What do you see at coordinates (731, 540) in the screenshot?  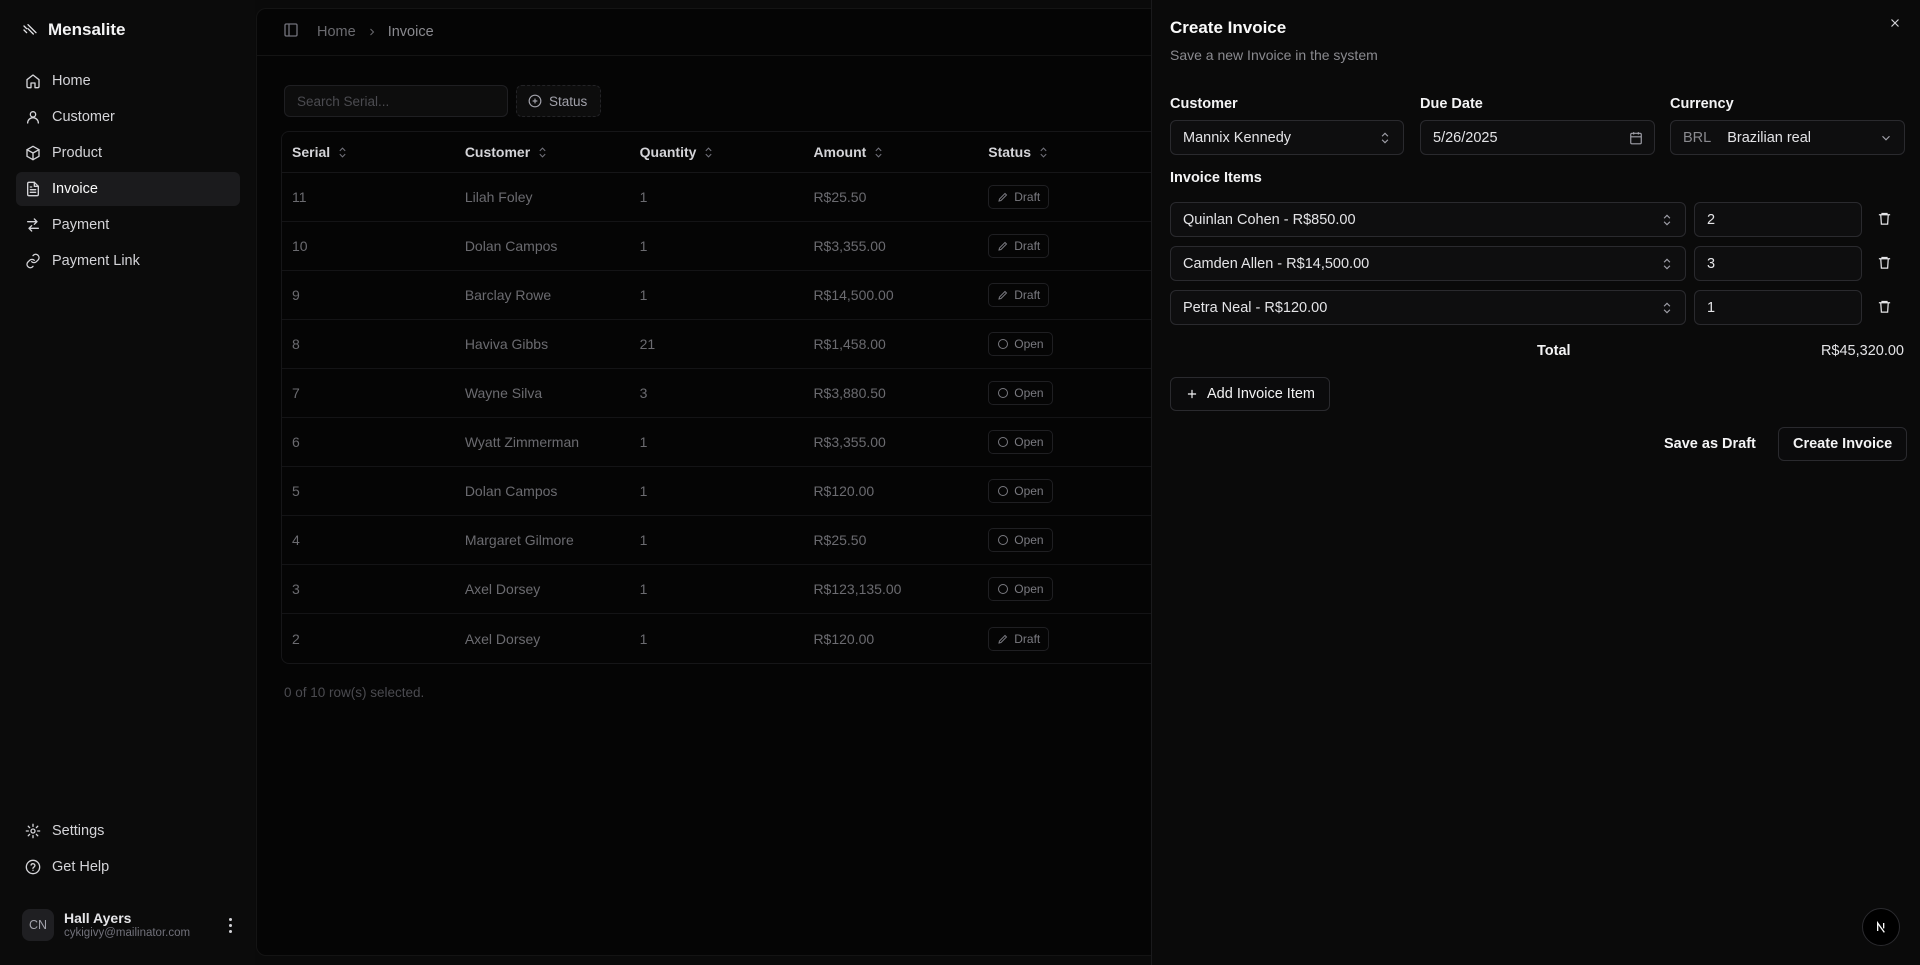 I see `table-row: 4 Margaret Gilmore 1 R$25.50 Open` at bounding box center [731, 540].